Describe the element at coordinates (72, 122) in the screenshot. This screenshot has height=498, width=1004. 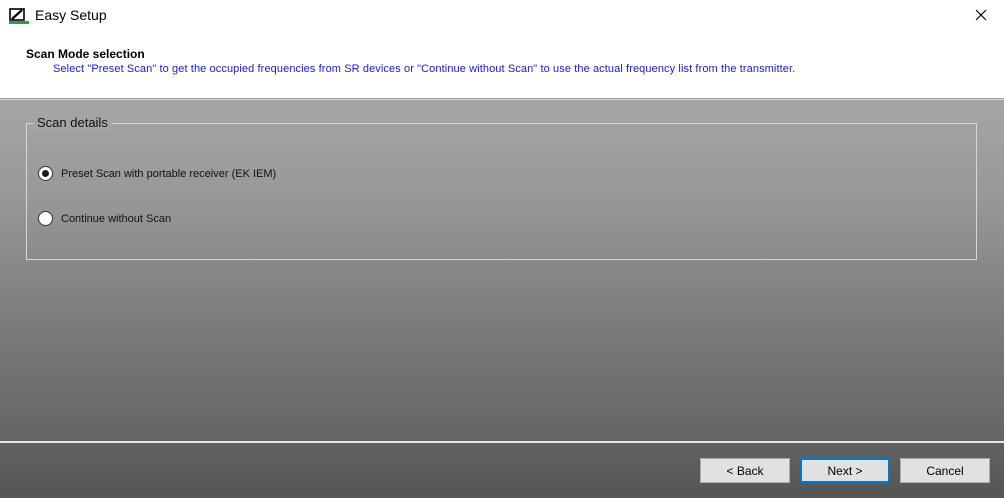
I see `group-label: Scan details` at that location.